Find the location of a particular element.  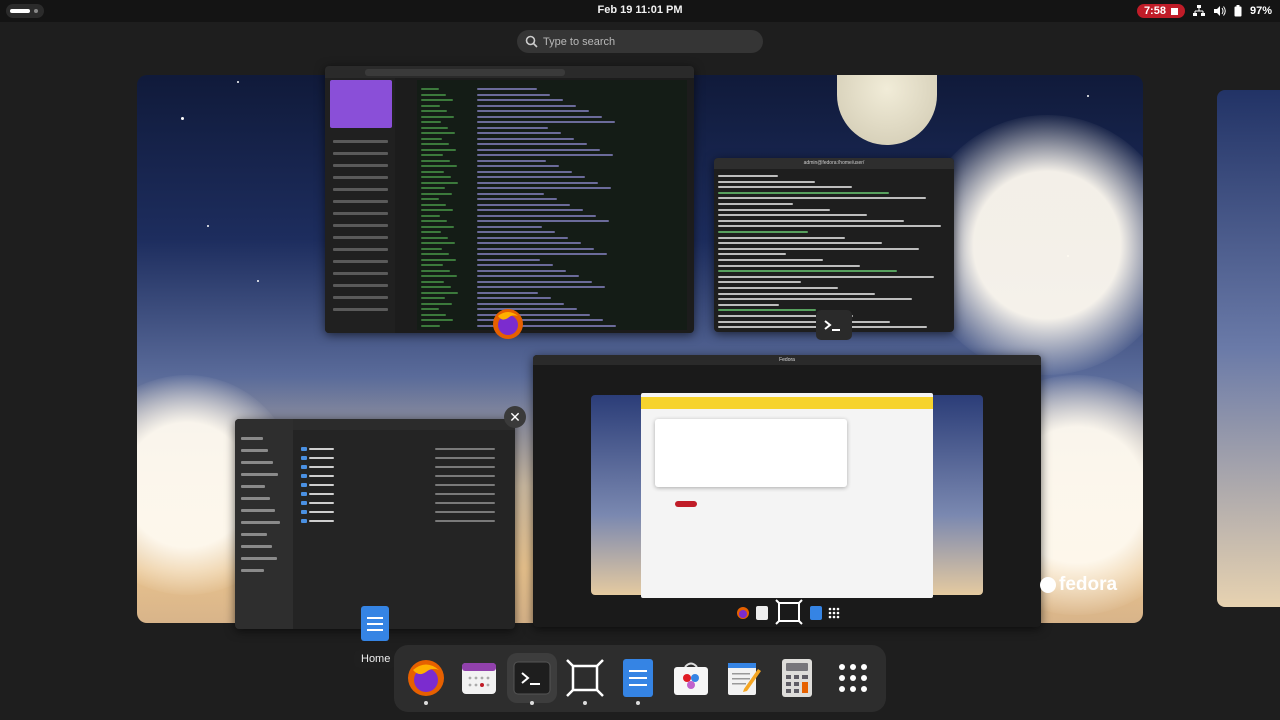

search-icon is located at coordinates (531, 41).